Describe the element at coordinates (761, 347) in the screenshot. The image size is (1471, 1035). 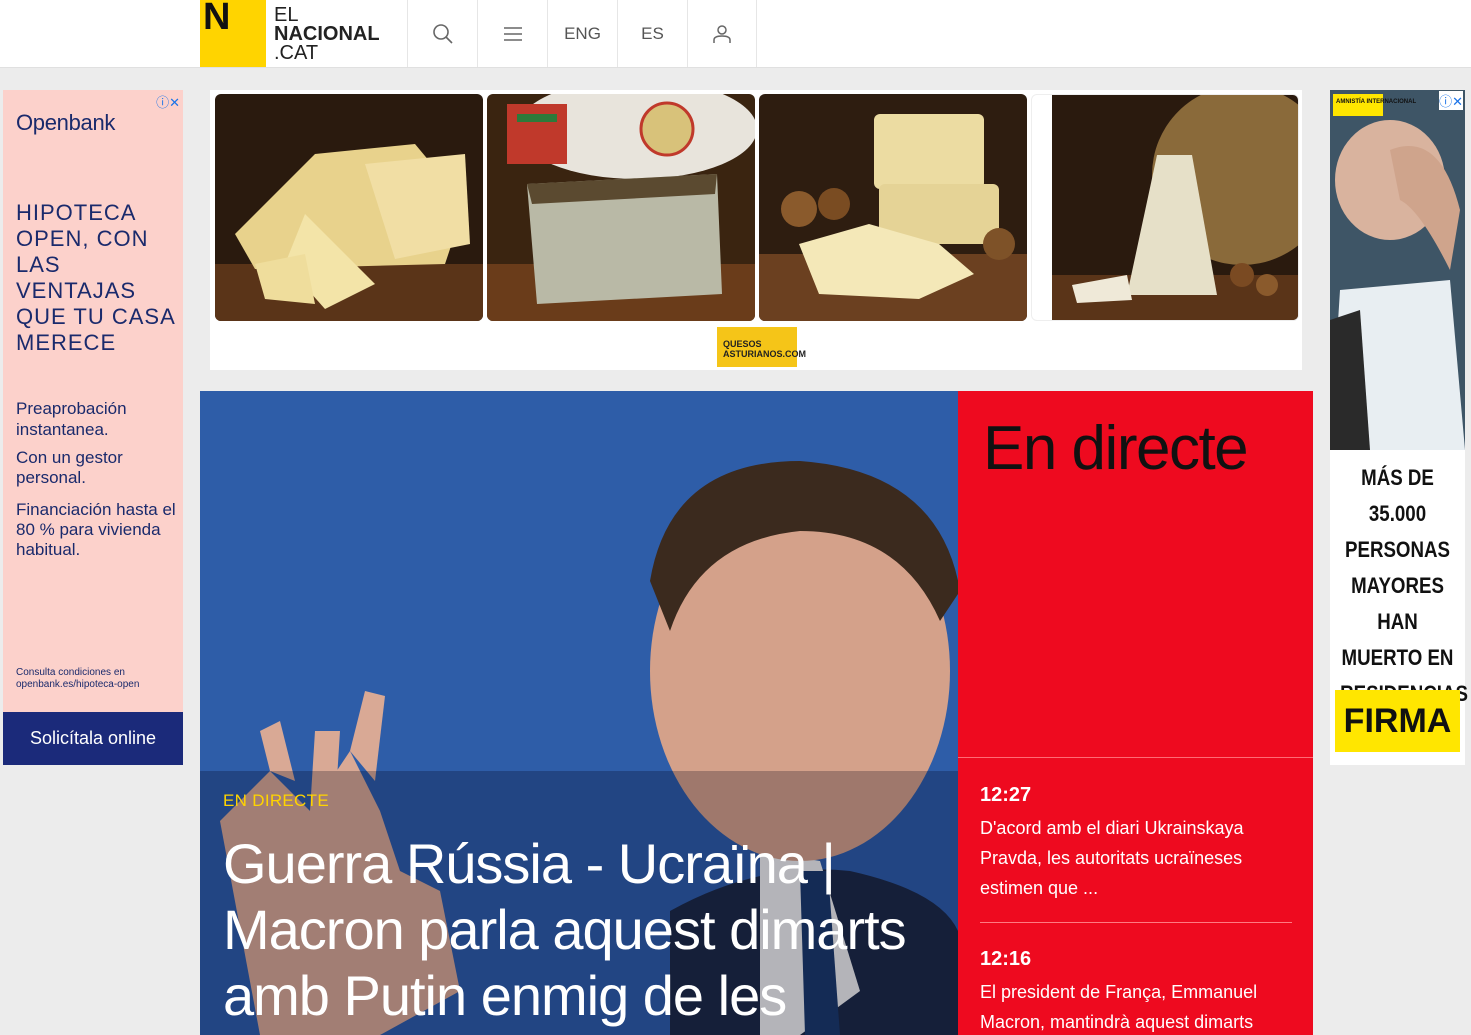
I see `ad-sponsor-logo: QUESOS ASTURIANOS.COM` at that location.